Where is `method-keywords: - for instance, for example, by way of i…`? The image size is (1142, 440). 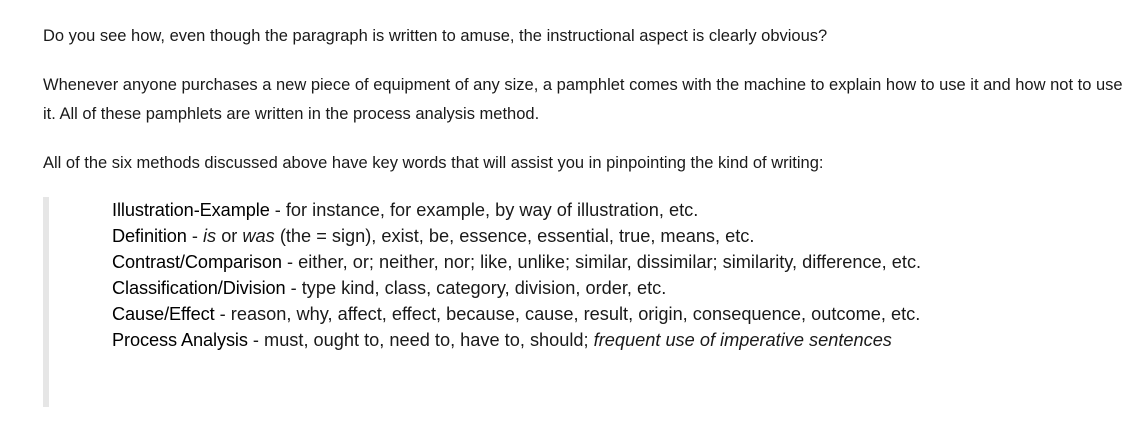 method-keywords: - for instance, for example, by way of i… is located at coordinates (484, 210).